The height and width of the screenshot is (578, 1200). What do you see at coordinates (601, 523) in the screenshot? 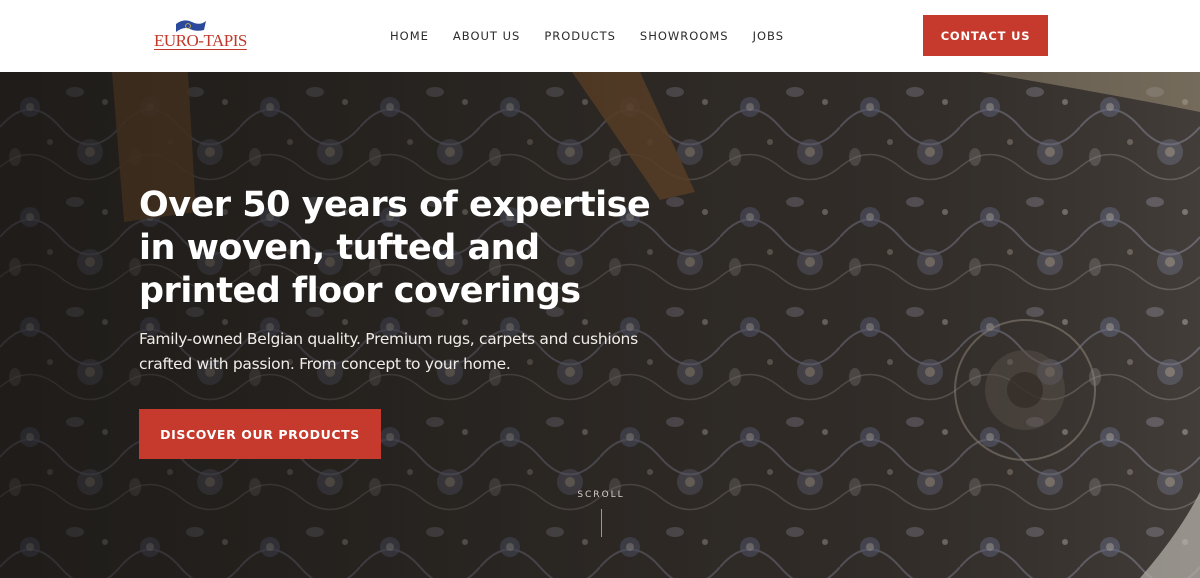
I see `scroll-indicator-line` at bounding box center [601, 523].